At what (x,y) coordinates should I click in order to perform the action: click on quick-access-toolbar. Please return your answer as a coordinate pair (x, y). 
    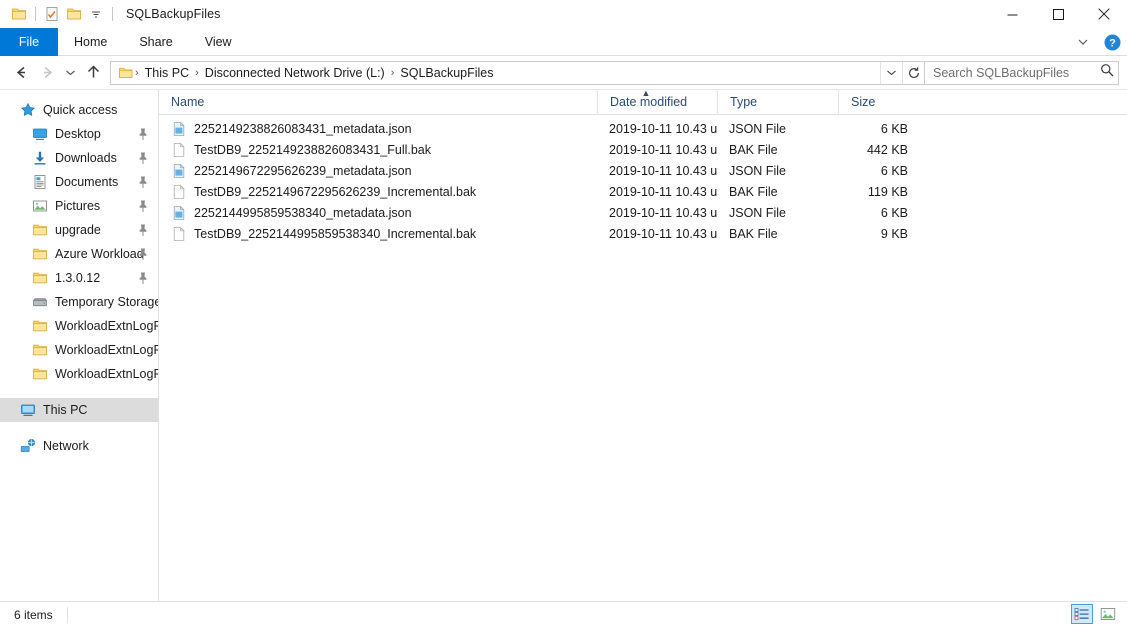
    Looking at the image, I should click on (59, 14).